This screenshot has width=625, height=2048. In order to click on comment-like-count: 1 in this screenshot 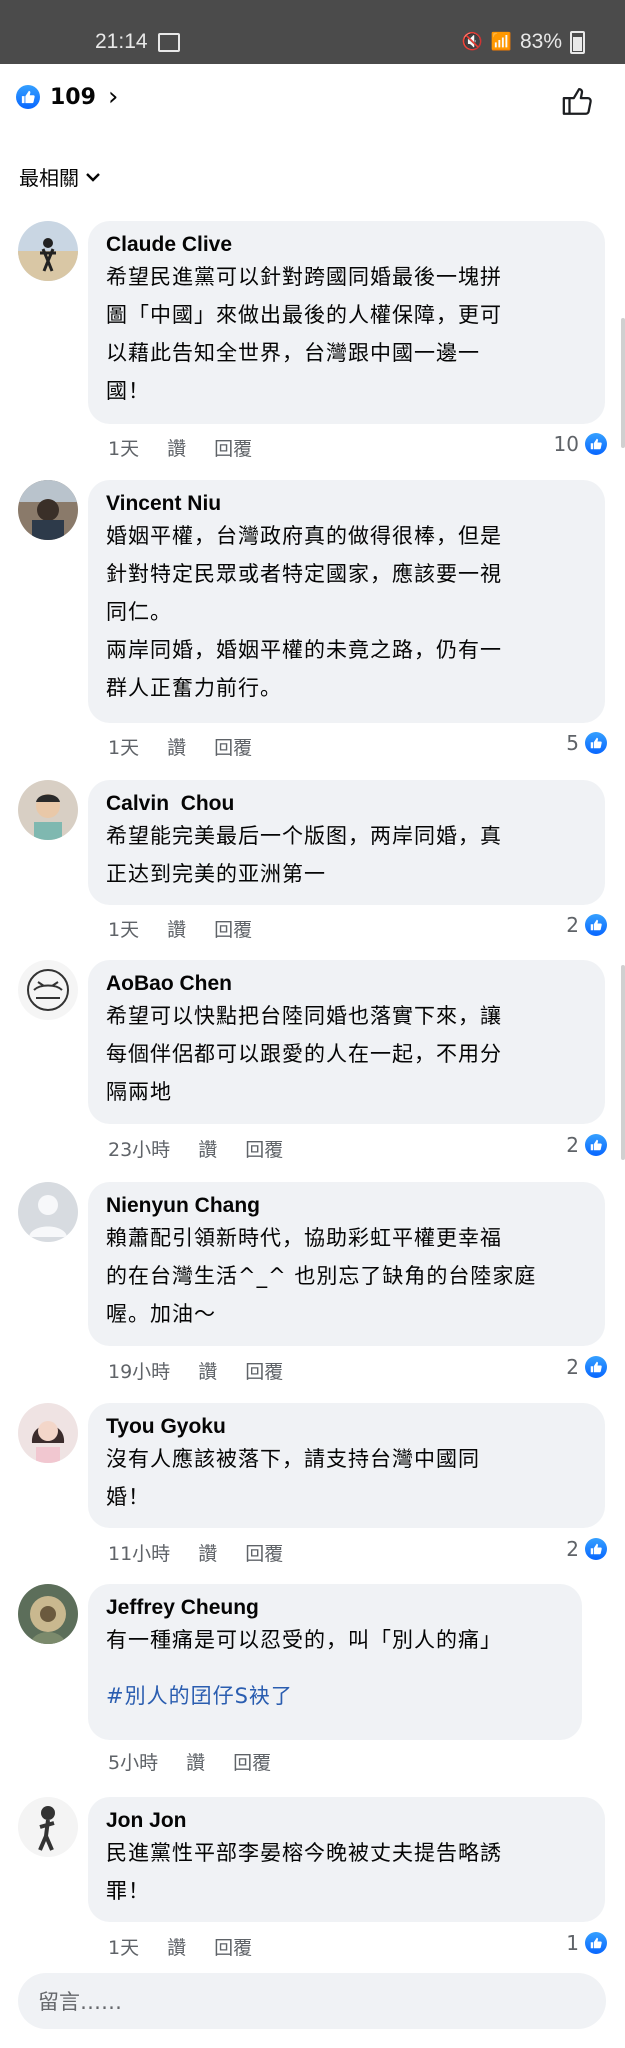, I will do `click(586, 1943)`.